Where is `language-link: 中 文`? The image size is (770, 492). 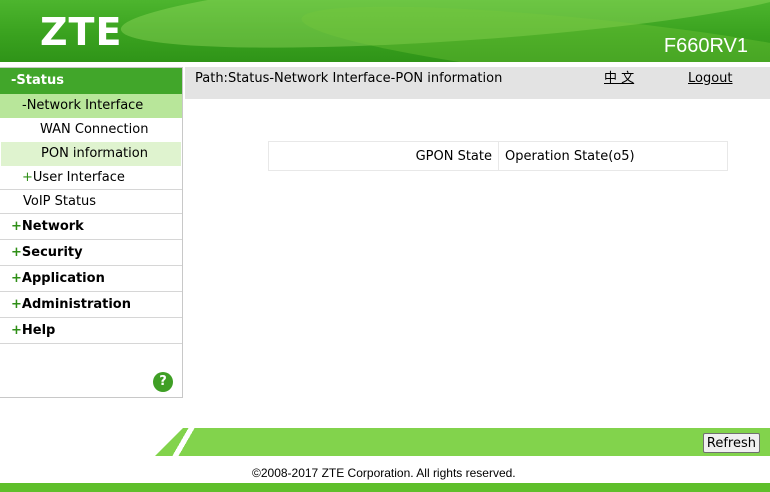
language-link: 中 文 is located at coordinates (619, 79).